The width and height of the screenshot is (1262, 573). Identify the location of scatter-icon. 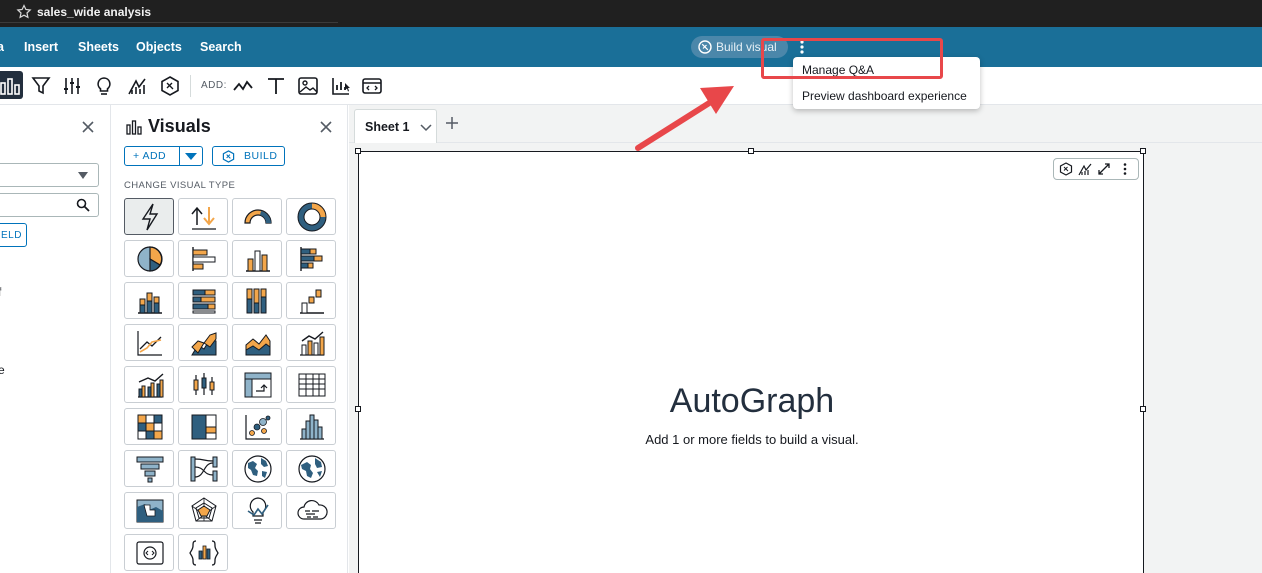
(258, 427).